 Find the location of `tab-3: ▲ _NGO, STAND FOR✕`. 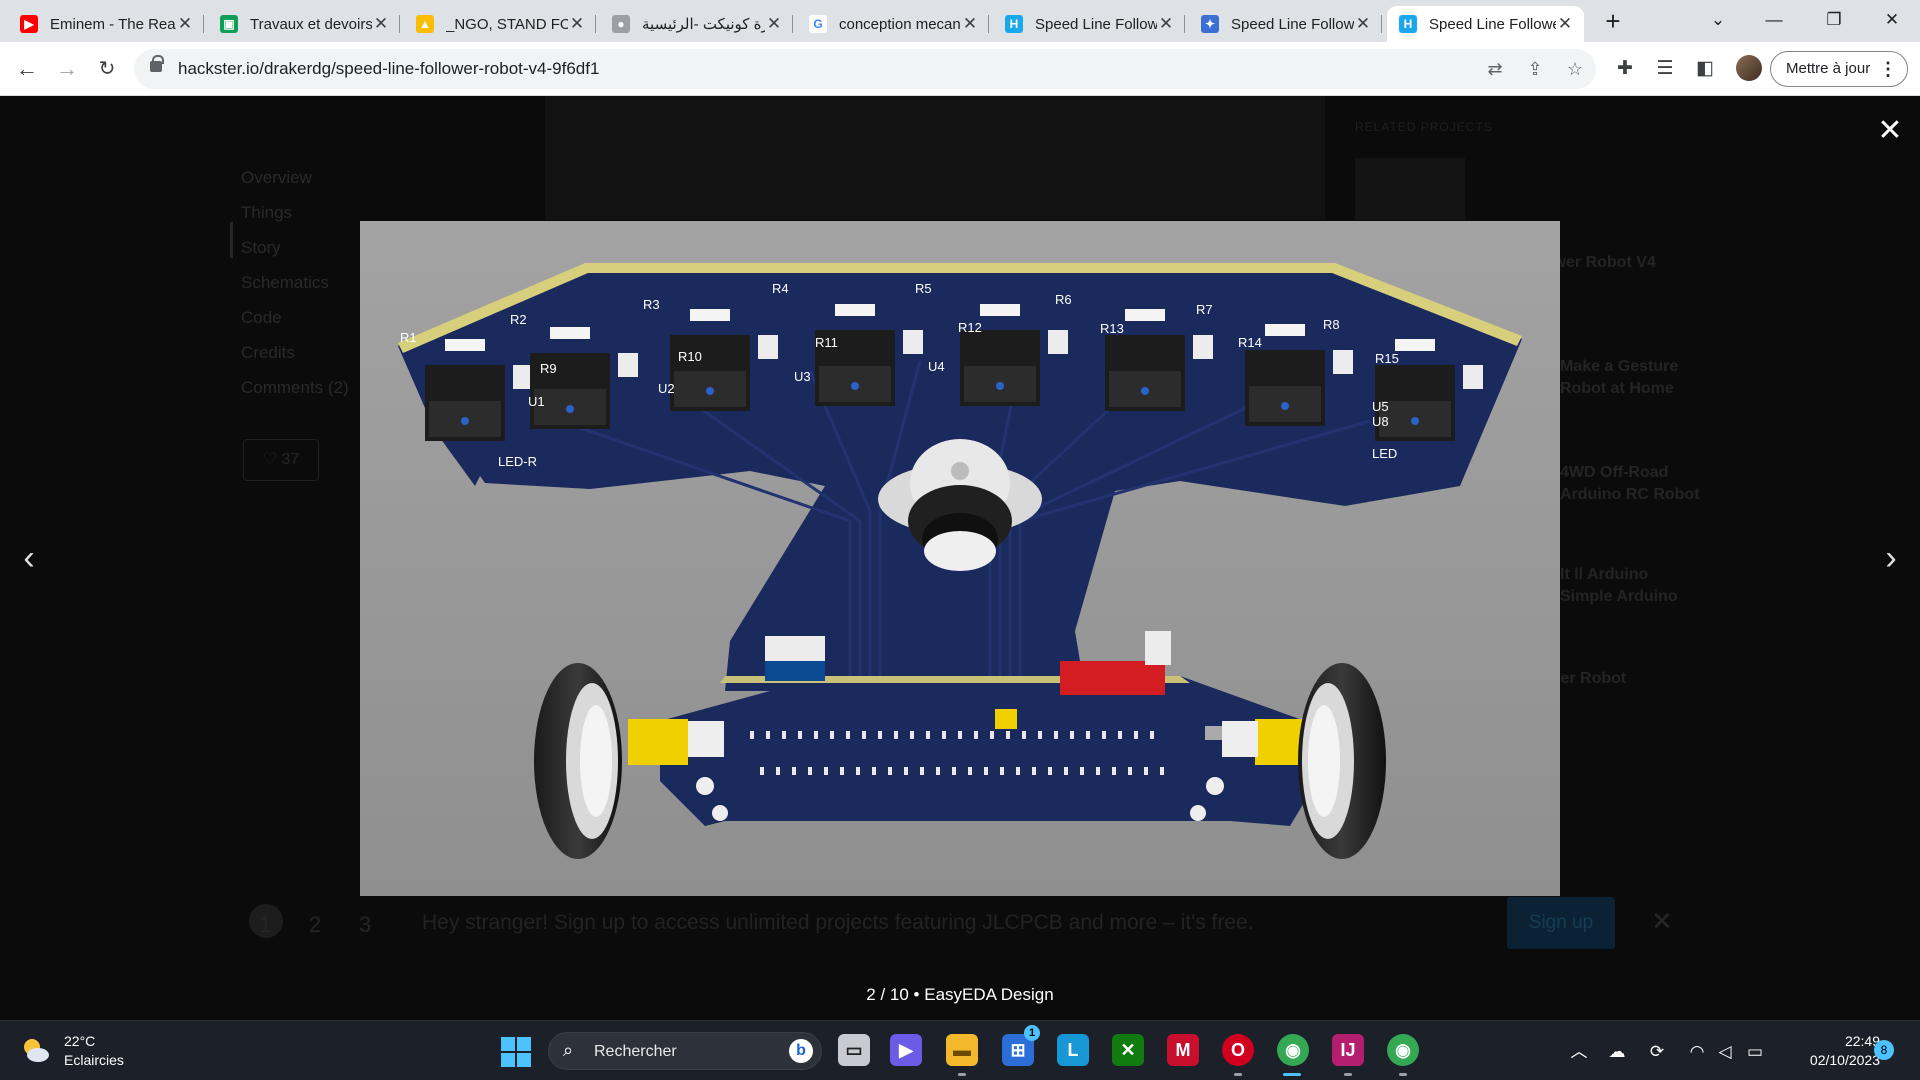

tab-3: ▲ _NGO, STAND FOR✕ is located at coordinates (500, 24).